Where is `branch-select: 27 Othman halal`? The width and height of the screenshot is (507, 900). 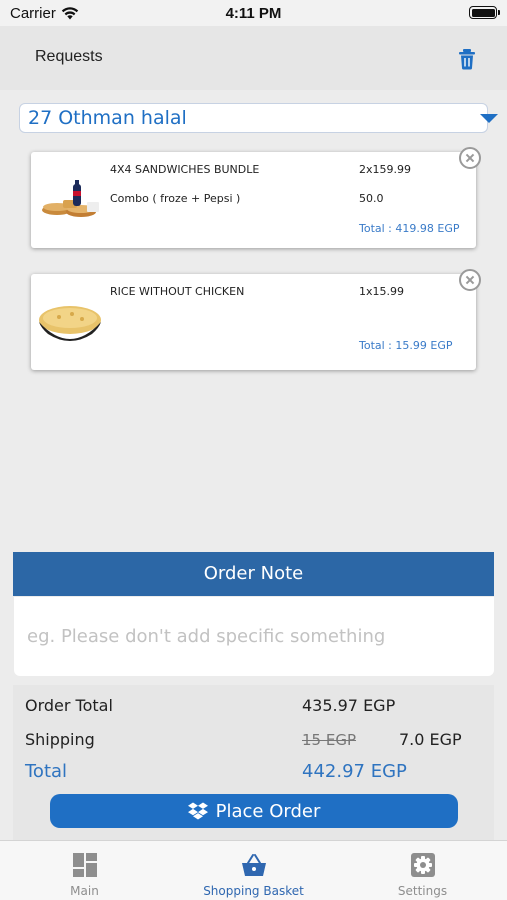
branch-select: 27 Othman halal is located at coordinates (253, 118).